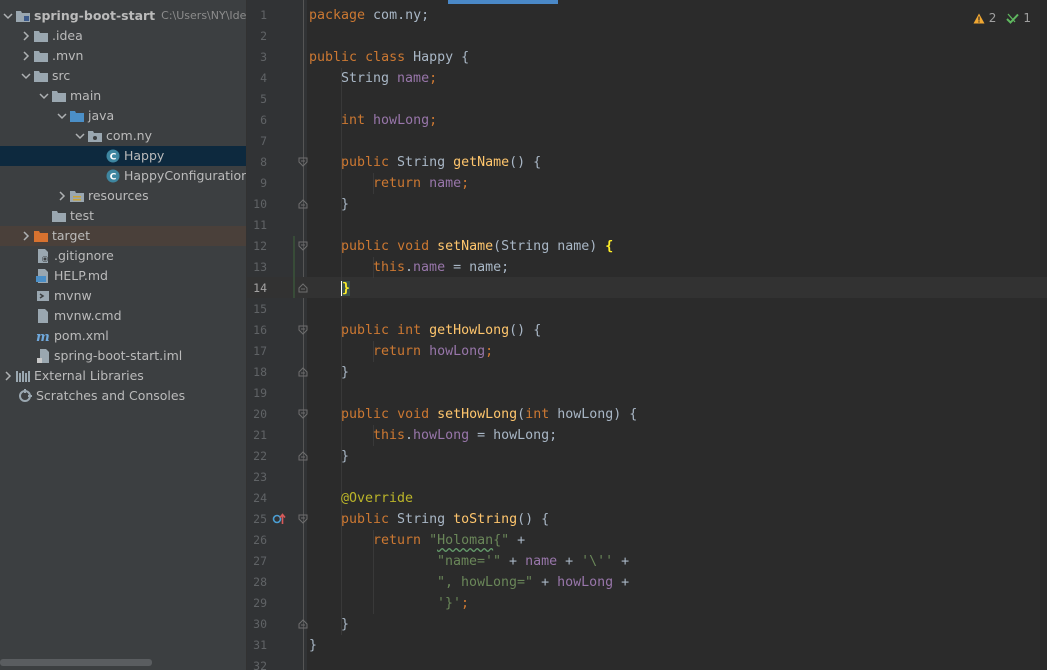  I want to click on tree-item-project-root: spring-boot-start C:\Users\NY\Ide, so click(123, 16).